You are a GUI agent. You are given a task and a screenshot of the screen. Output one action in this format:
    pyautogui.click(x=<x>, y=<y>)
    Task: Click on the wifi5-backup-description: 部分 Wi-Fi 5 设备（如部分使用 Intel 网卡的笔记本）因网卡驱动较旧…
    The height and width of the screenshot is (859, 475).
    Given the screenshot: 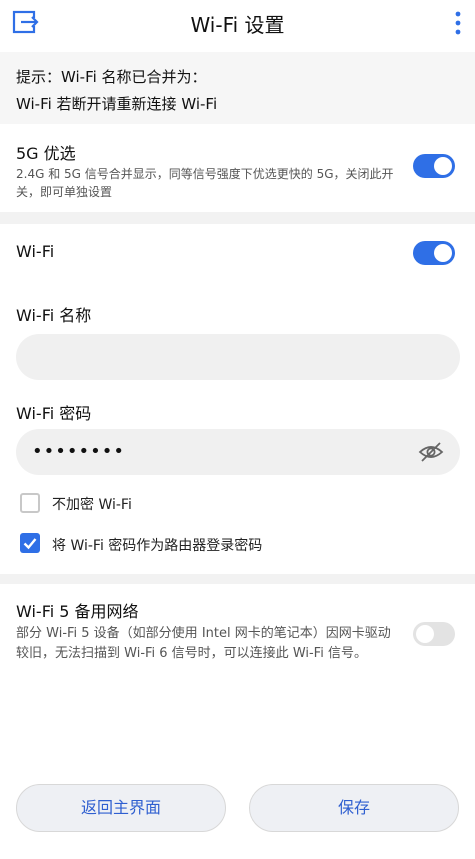 What is the action you would take?
    pyautogui.click(x=203, y=643)
    